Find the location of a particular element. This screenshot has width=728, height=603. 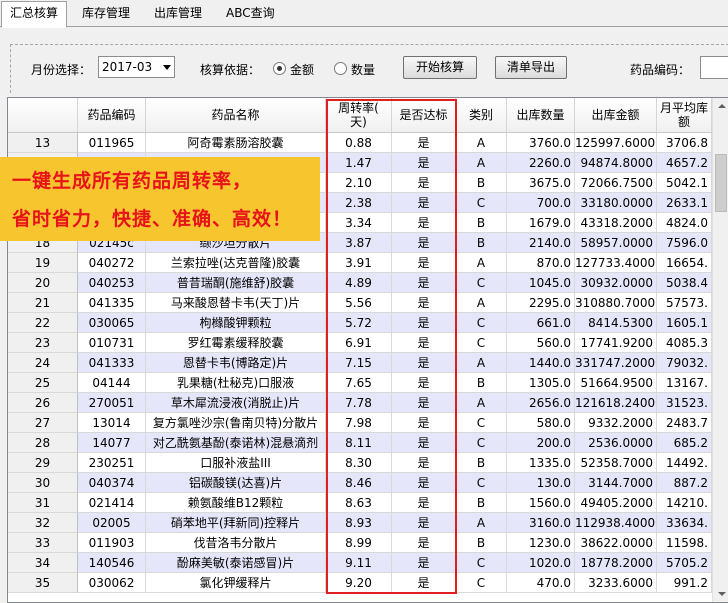

cell-monthly-avg: 13167. is located at coordinates (684, 383).